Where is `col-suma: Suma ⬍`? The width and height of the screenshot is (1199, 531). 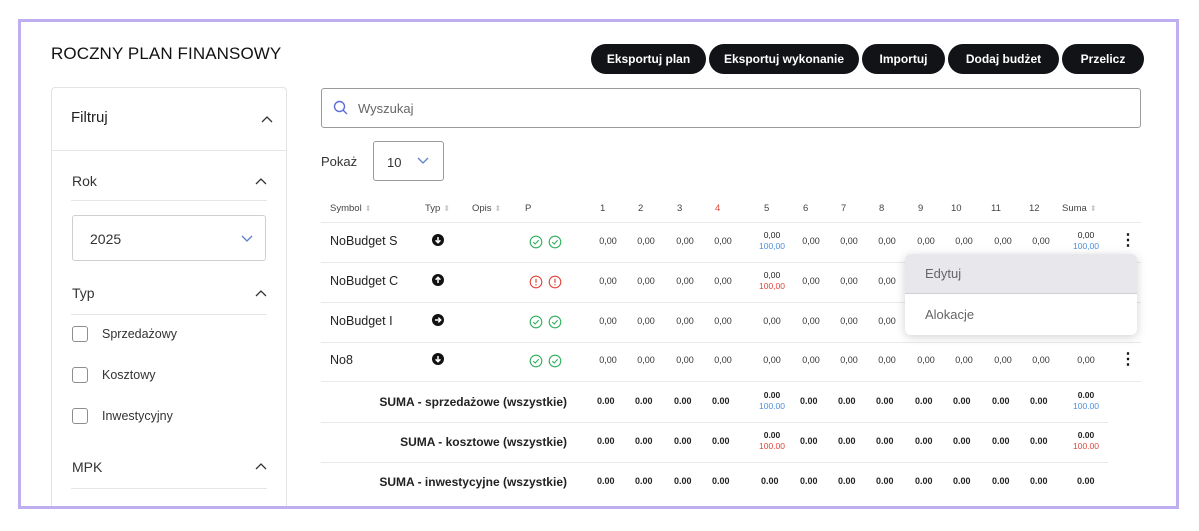 col-suma: Suma ⬍ is located at coordinates (1079, 208).